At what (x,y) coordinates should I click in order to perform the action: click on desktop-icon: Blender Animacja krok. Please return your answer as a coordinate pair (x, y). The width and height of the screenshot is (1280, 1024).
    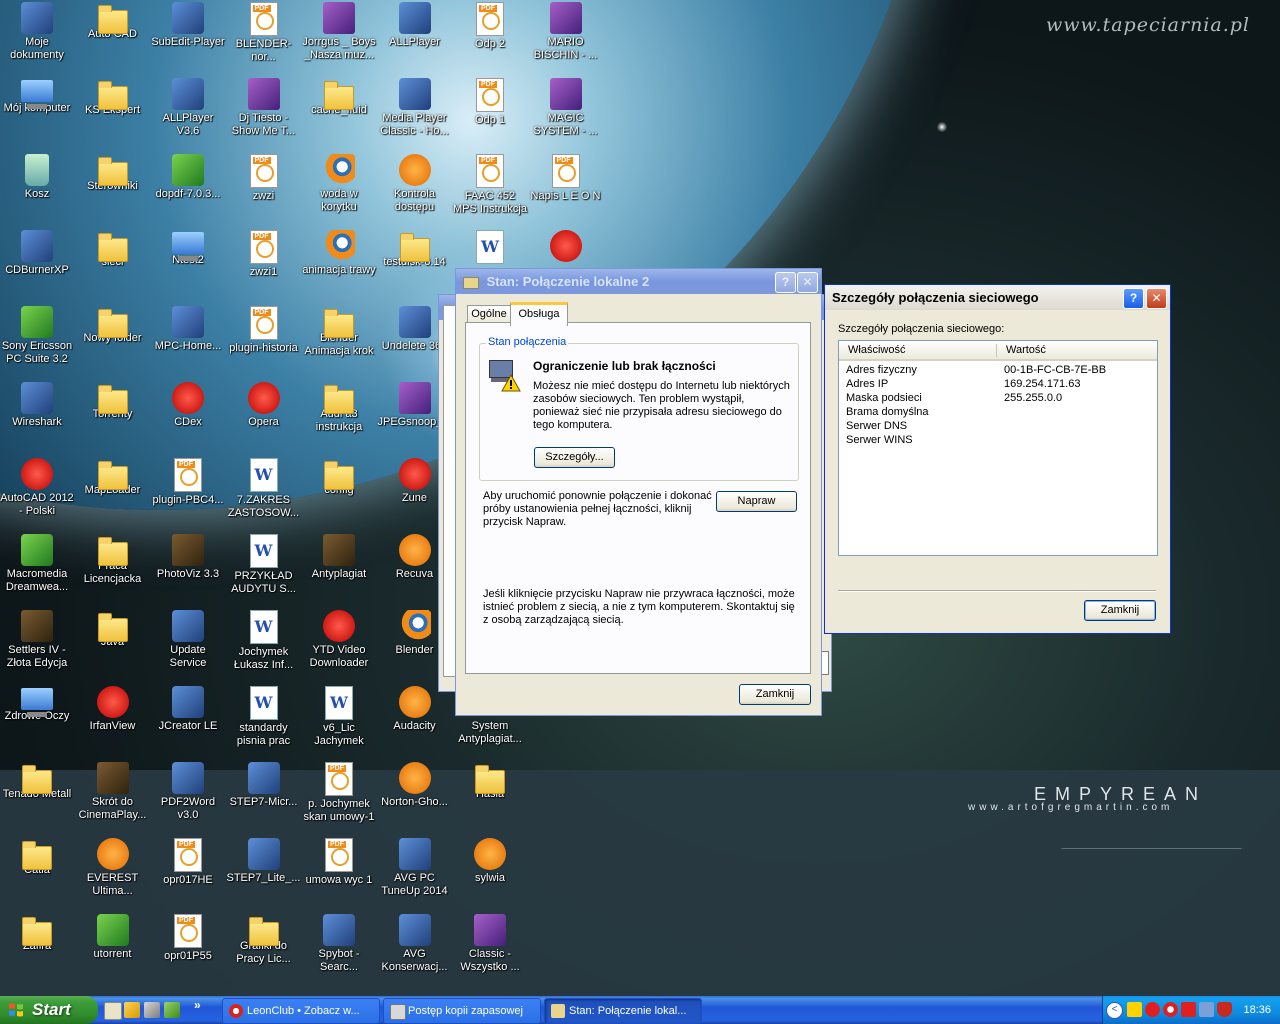
    Looking at the image, I should click on (339, 341).